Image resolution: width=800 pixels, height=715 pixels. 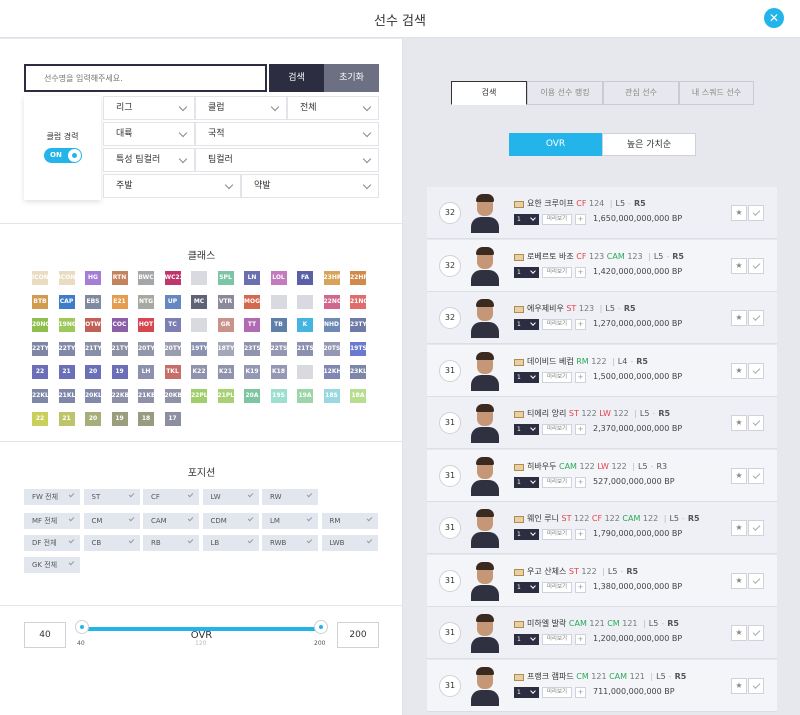 What do you see at coordinates (225, 395) in the screenshot?
I see `class-badge: 21PL` at bounding box center [225, 395].